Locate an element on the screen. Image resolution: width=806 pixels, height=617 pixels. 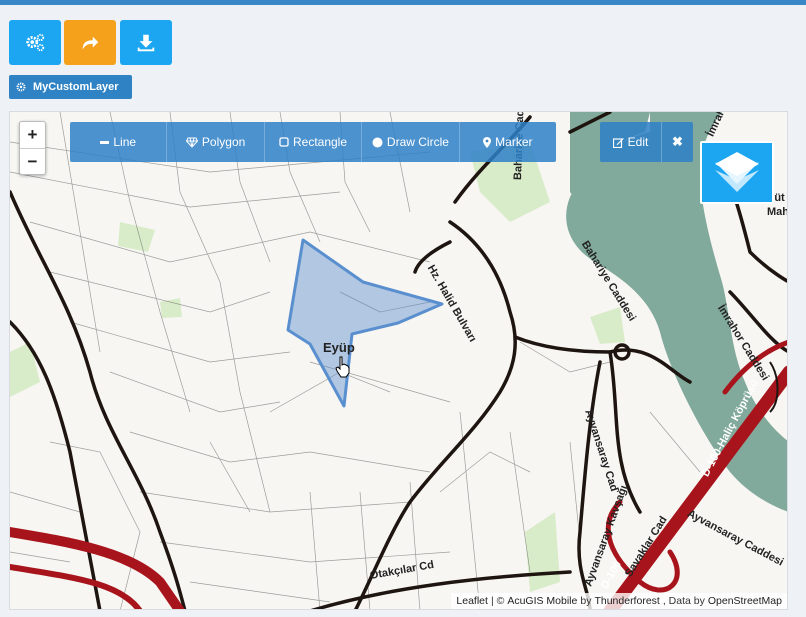
draw-line-button: Line is located at coordinates (119, 142).